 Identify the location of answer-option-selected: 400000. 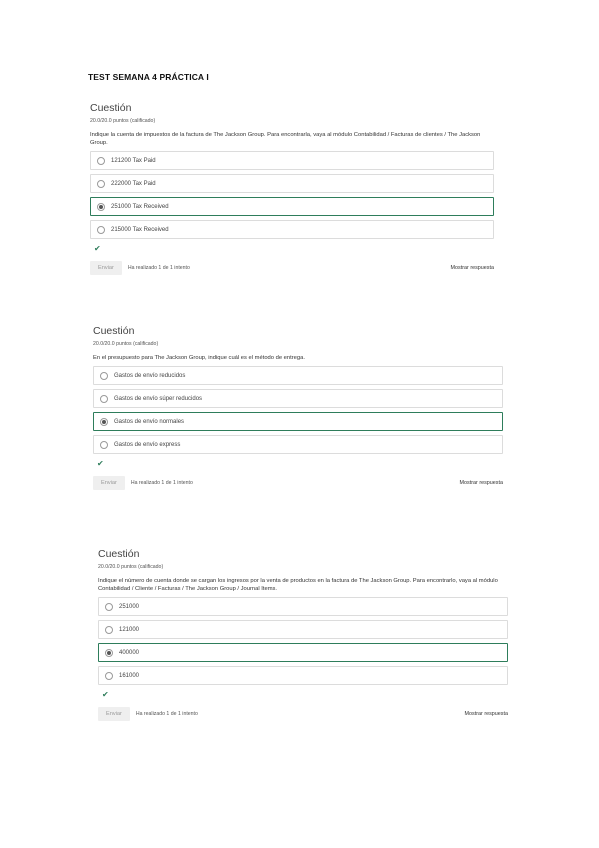
(303, 652).